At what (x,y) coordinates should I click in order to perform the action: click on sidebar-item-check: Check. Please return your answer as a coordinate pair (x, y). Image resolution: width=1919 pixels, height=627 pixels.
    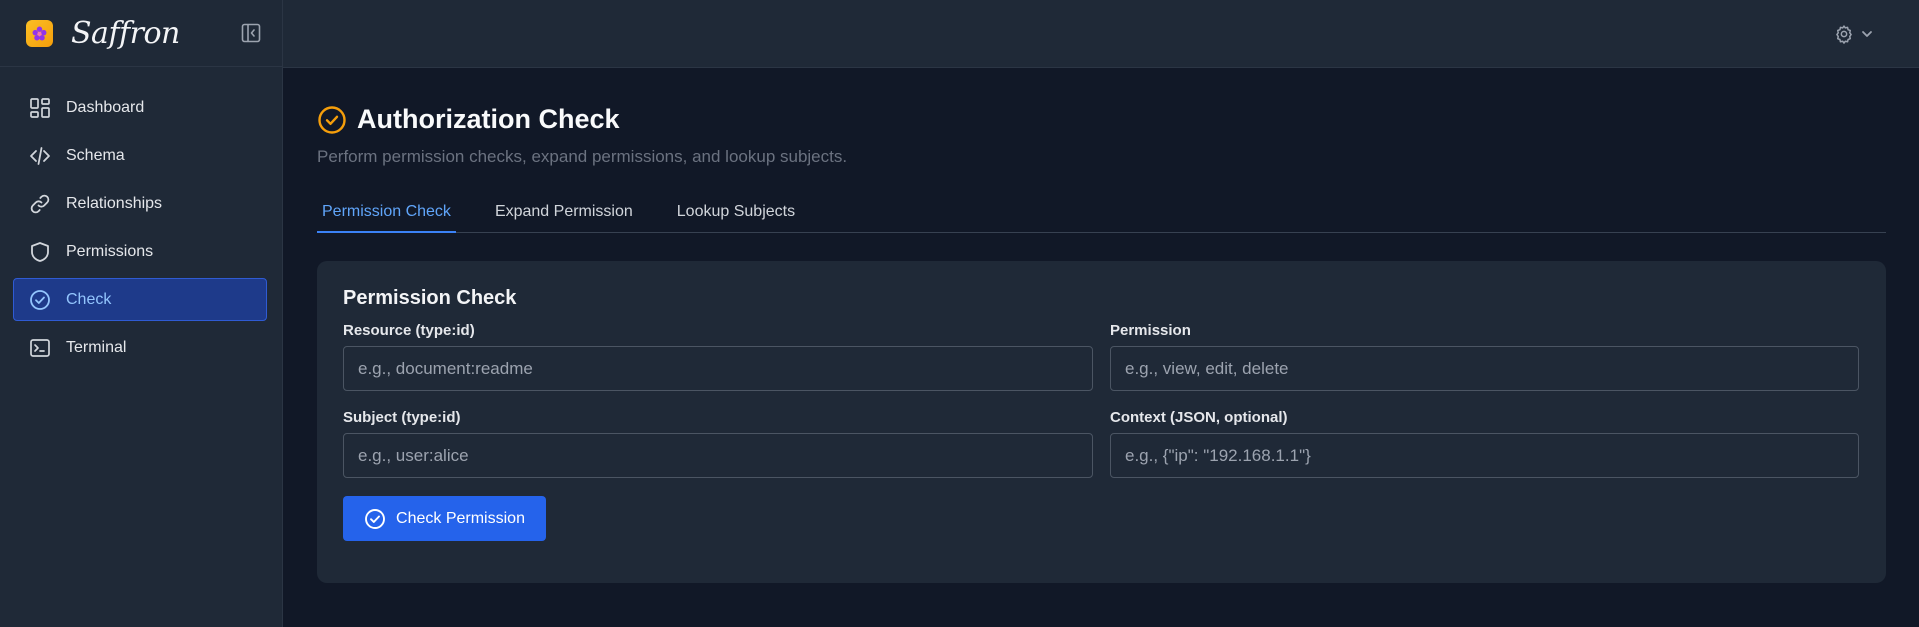
    Looking at the image, I should click on (140, 299).